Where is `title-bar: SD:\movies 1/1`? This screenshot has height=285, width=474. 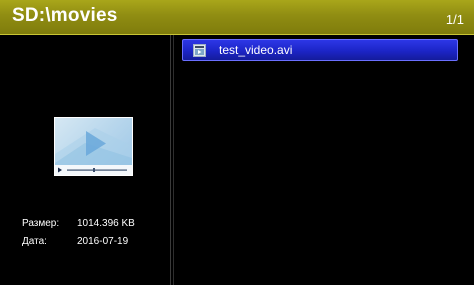
title-bar: SD:\movies 1/1 is located at coordinates (237, 17).